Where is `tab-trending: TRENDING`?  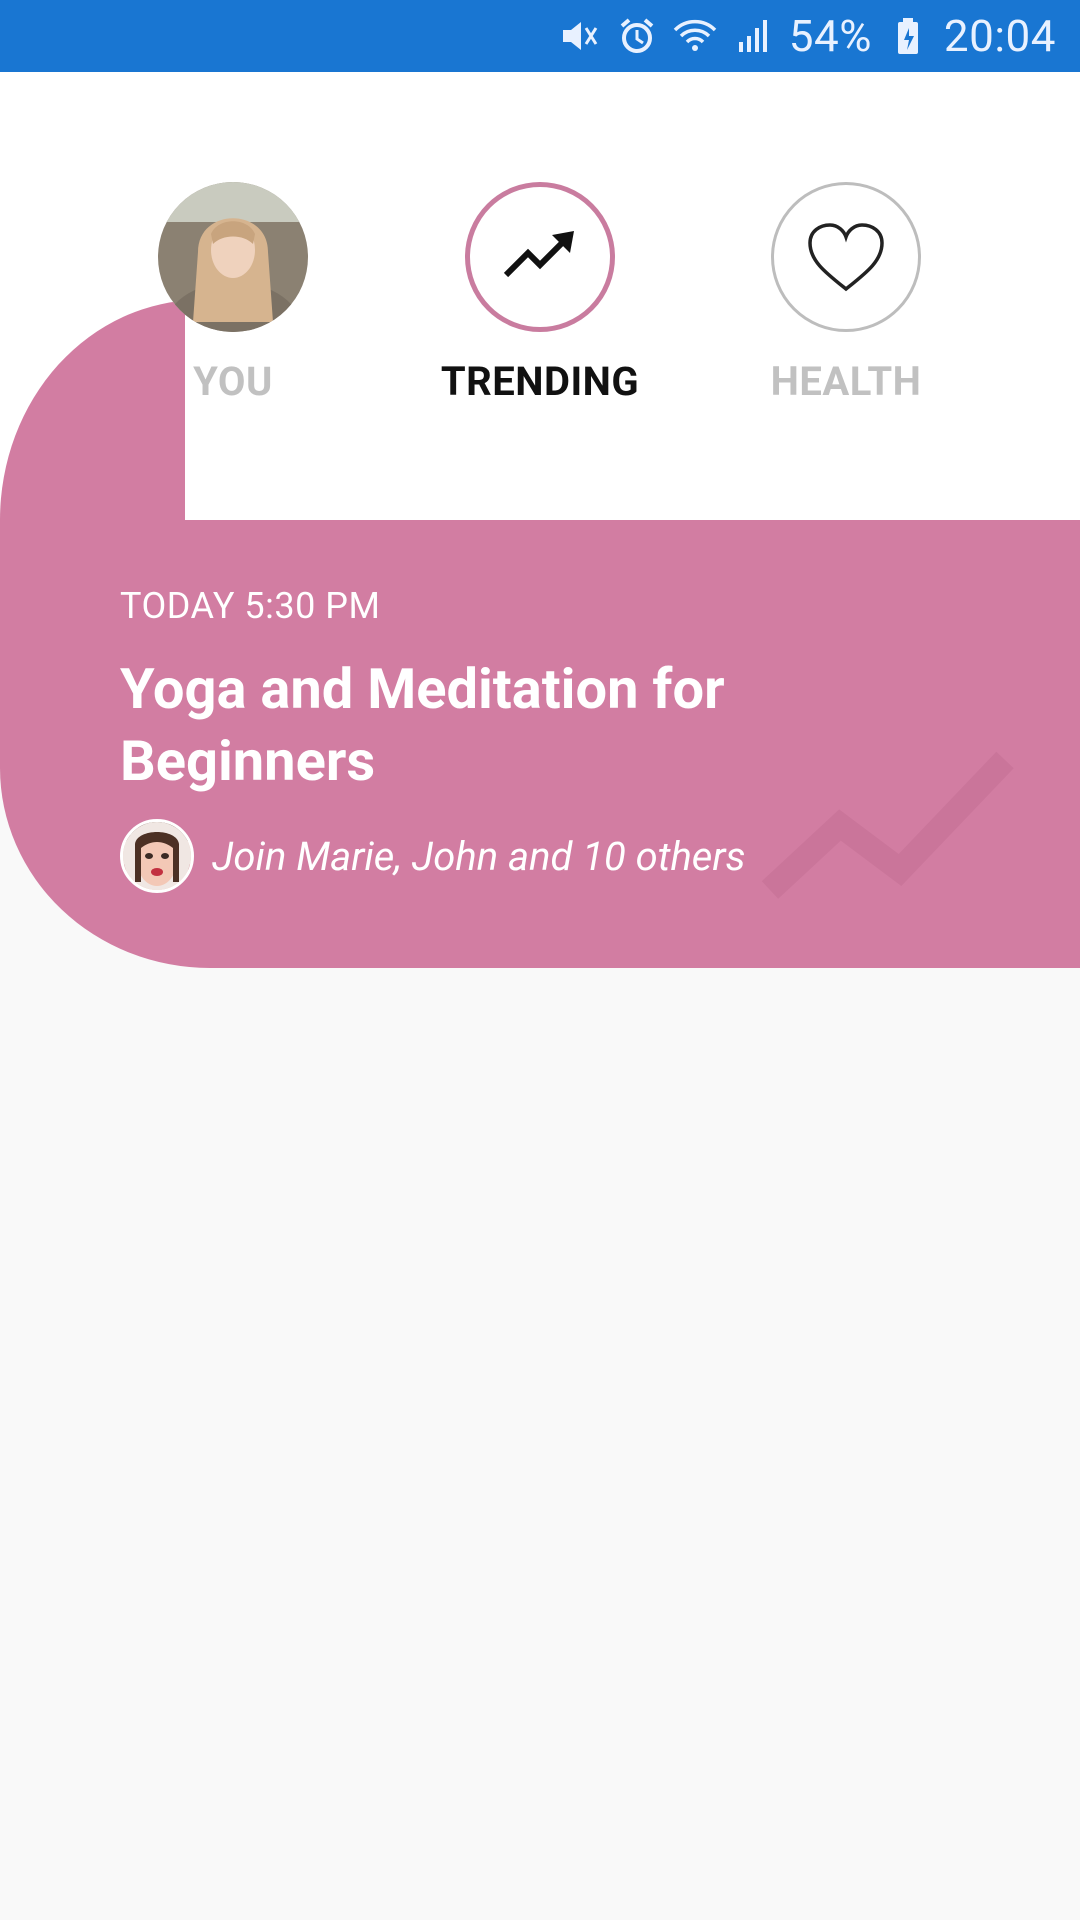 tab-trending: TRENDING is located at coordinates (540, 293).